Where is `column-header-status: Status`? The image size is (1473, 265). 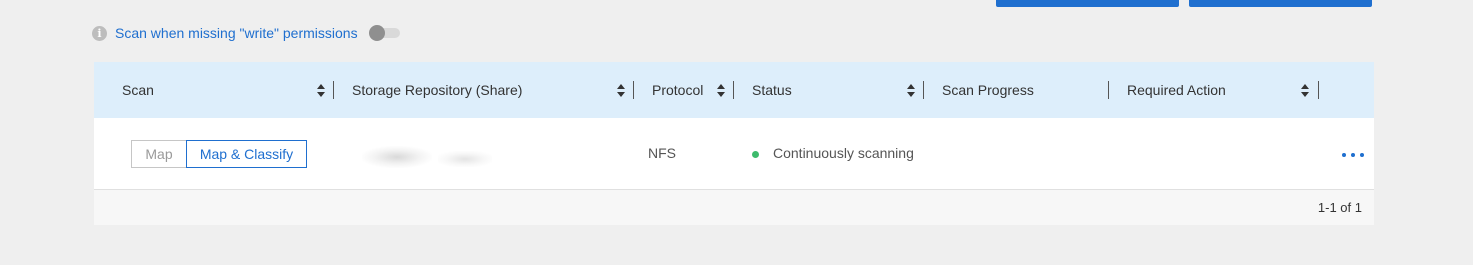 column-header-status: Status is located at coordinates (772, 90).